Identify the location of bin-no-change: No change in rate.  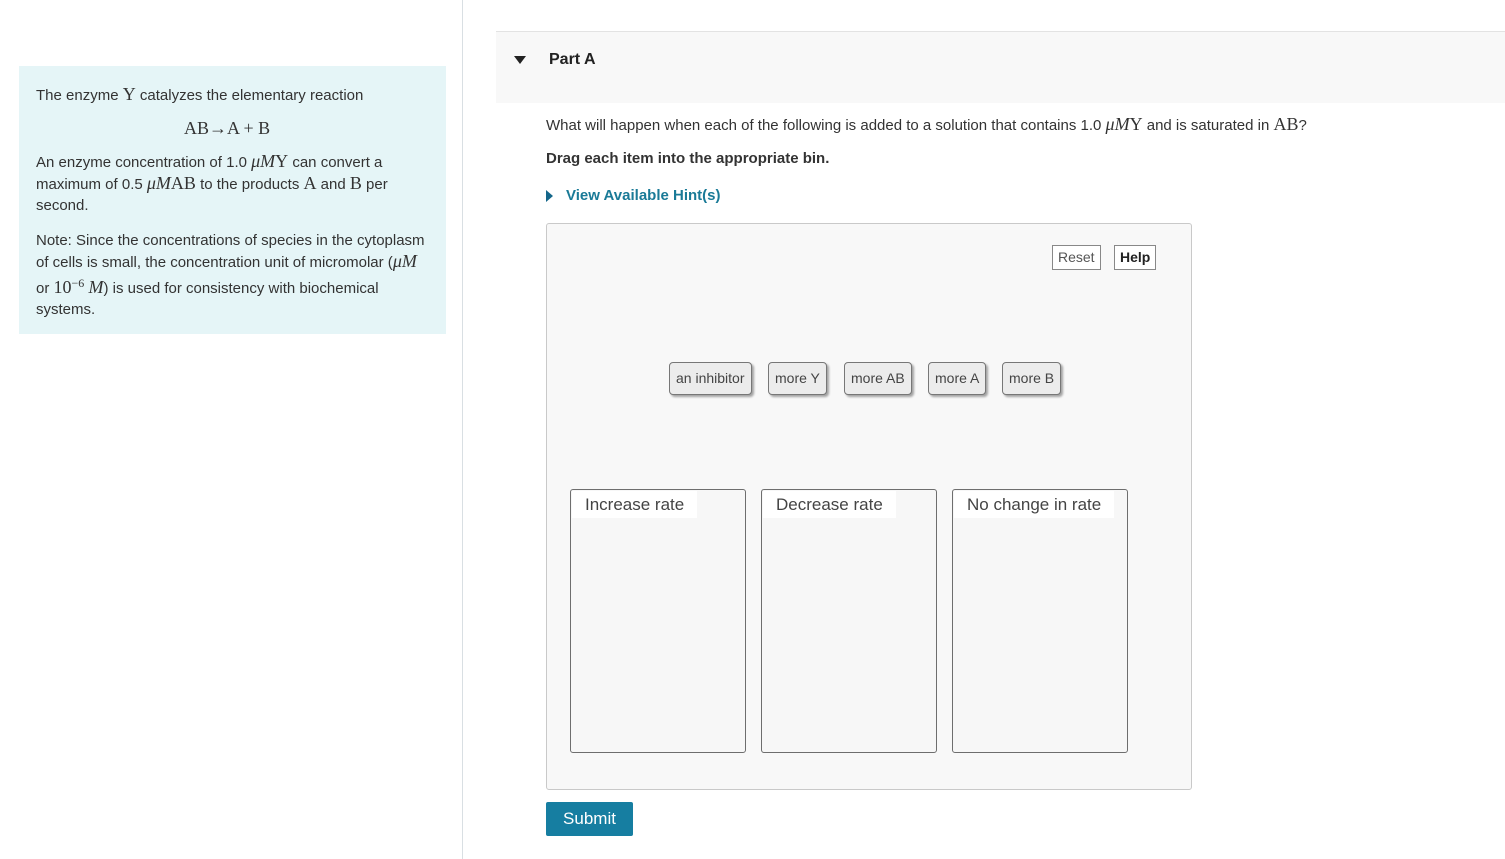
(1040, 621).